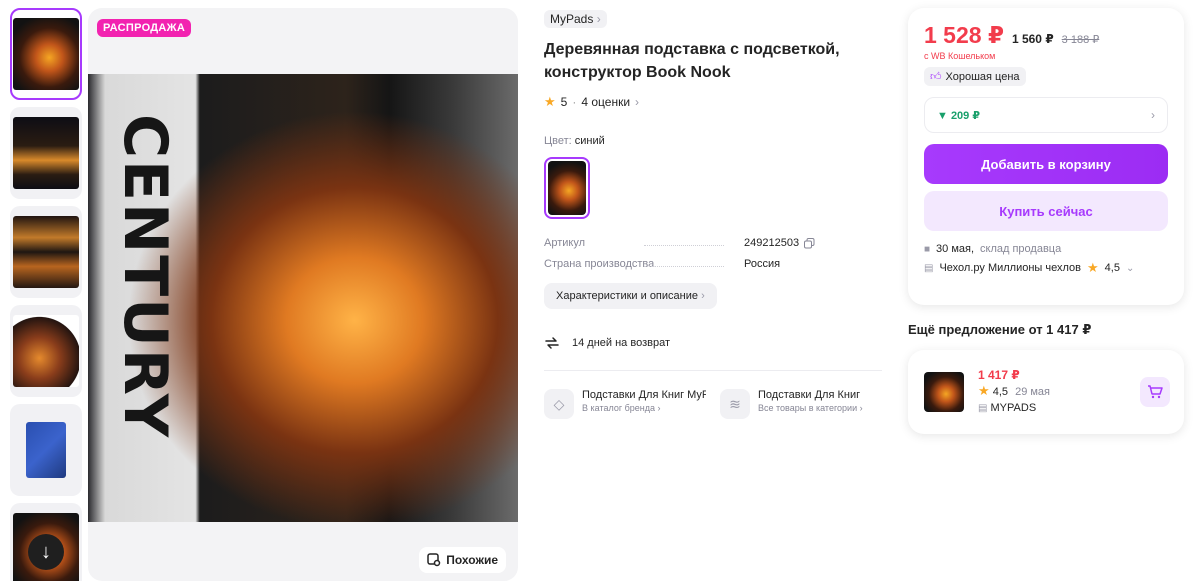 The height and width of the screenshot is (581, 1200). What do you see at coordinates (713, 370) in the screenshot?
I see `divider` at bounding box center [713, 370].